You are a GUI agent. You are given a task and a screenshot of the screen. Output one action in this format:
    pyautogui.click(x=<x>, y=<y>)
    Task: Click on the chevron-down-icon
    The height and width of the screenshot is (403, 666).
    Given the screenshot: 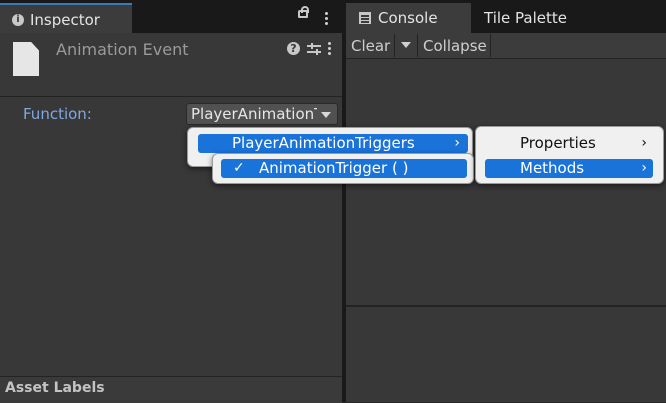 What is the action you would take?
    pyautogui.click(x=326, y=115)
    